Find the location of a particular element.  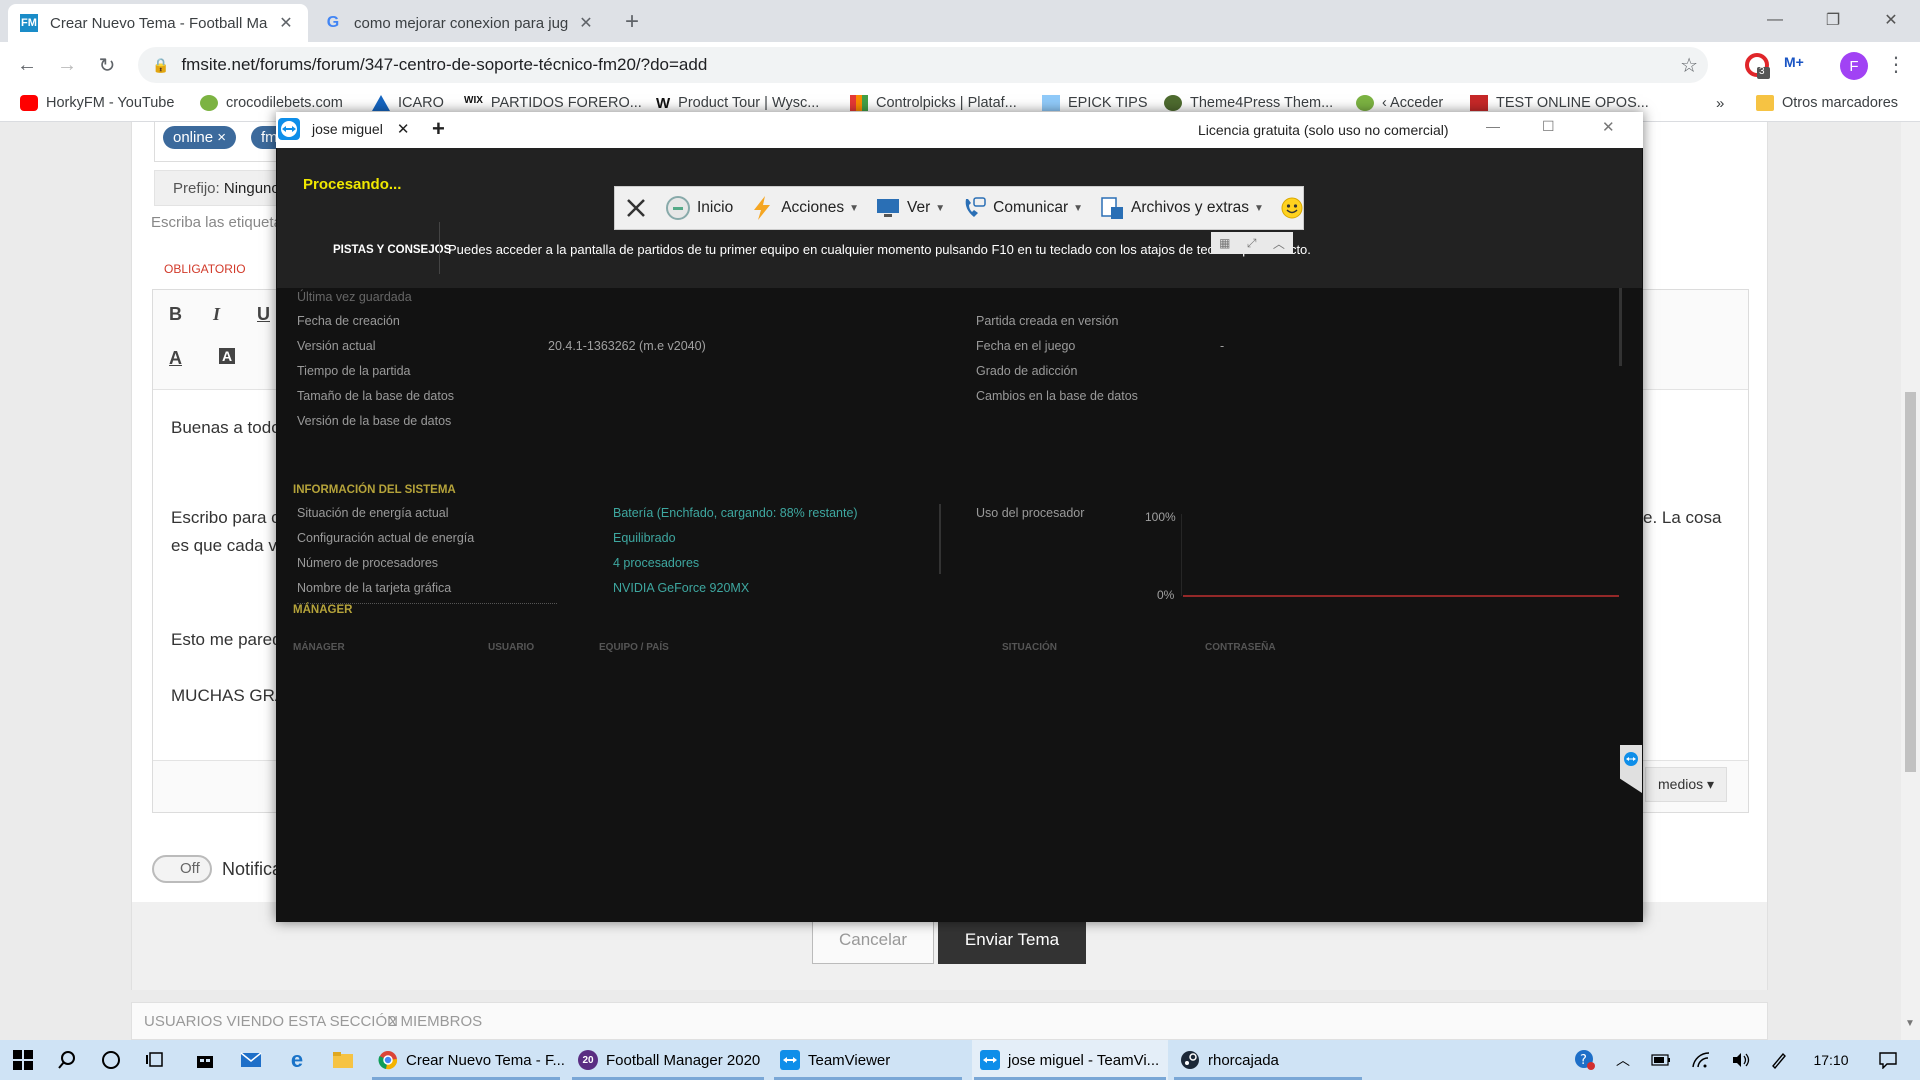

column-header: CONTRASEÑA is located at coordinates (1240, 647).